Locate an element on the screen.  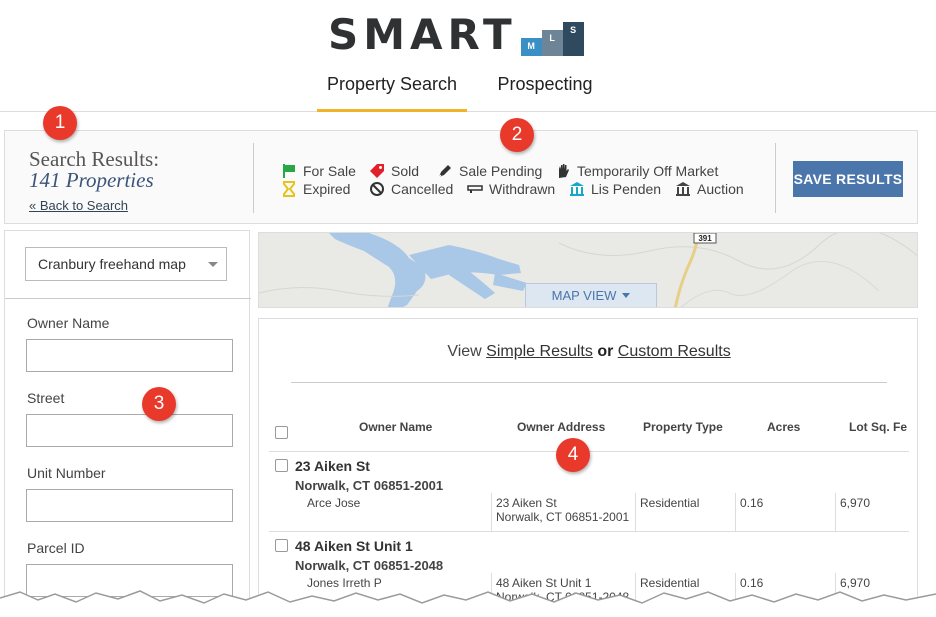
custom-results-link: Custom Results is located at coordinates (674, 351).